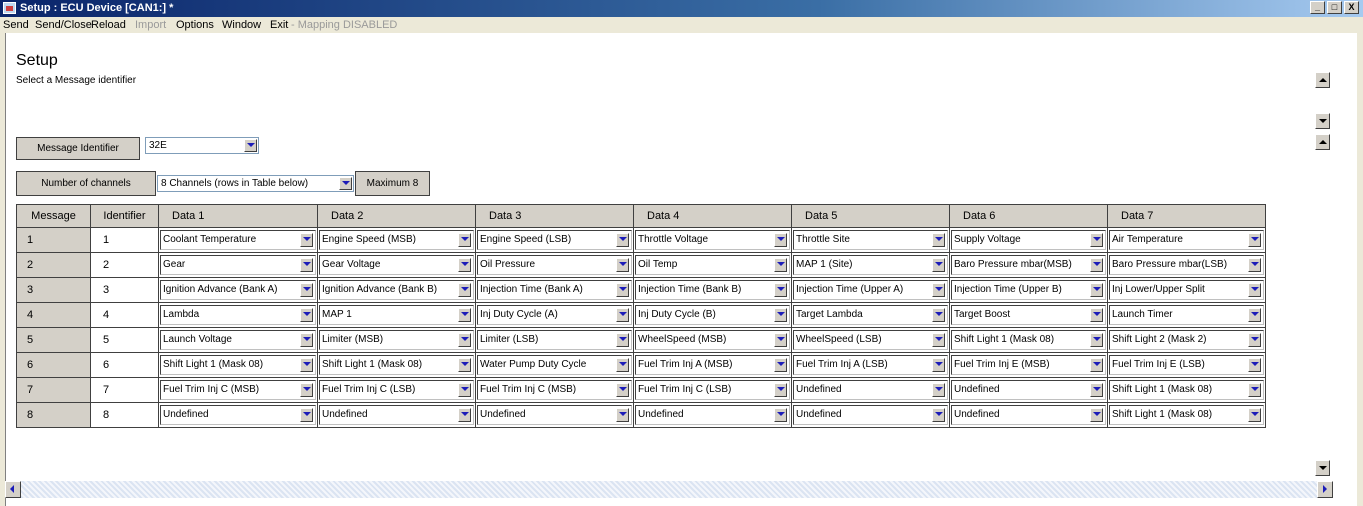 The height and width of the screenshot is (506, 1363). I want to click on channel-select: Oil Temp, so click(712, 265).